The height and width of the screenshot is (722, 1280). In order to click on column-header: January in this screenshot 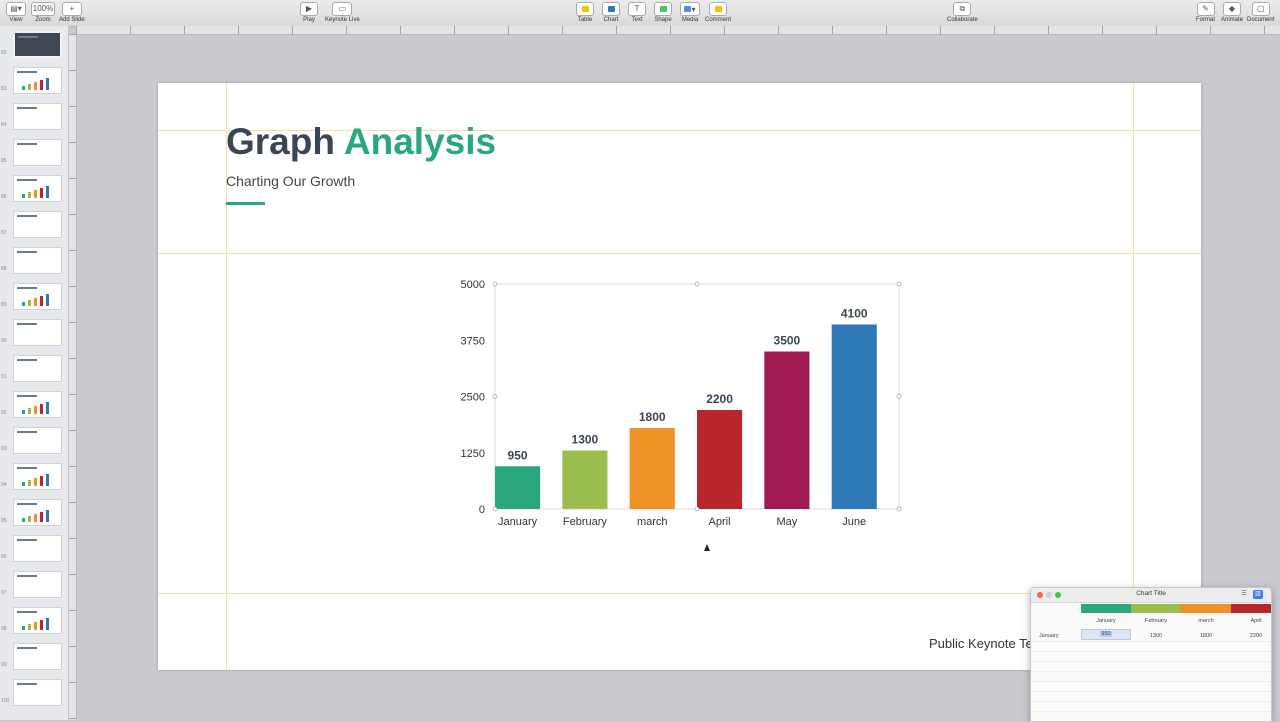, I will do `click(1106, 621)`.